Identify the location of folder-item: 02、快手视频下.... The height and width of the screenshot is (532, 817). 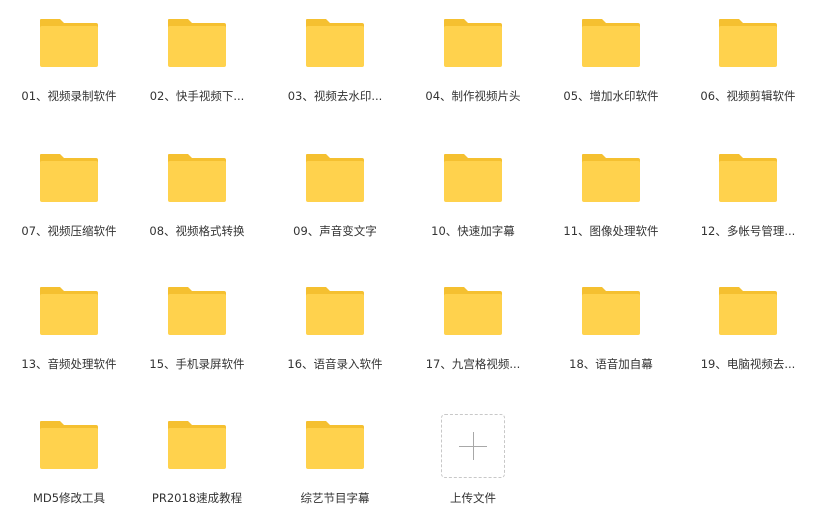
(197, 65).